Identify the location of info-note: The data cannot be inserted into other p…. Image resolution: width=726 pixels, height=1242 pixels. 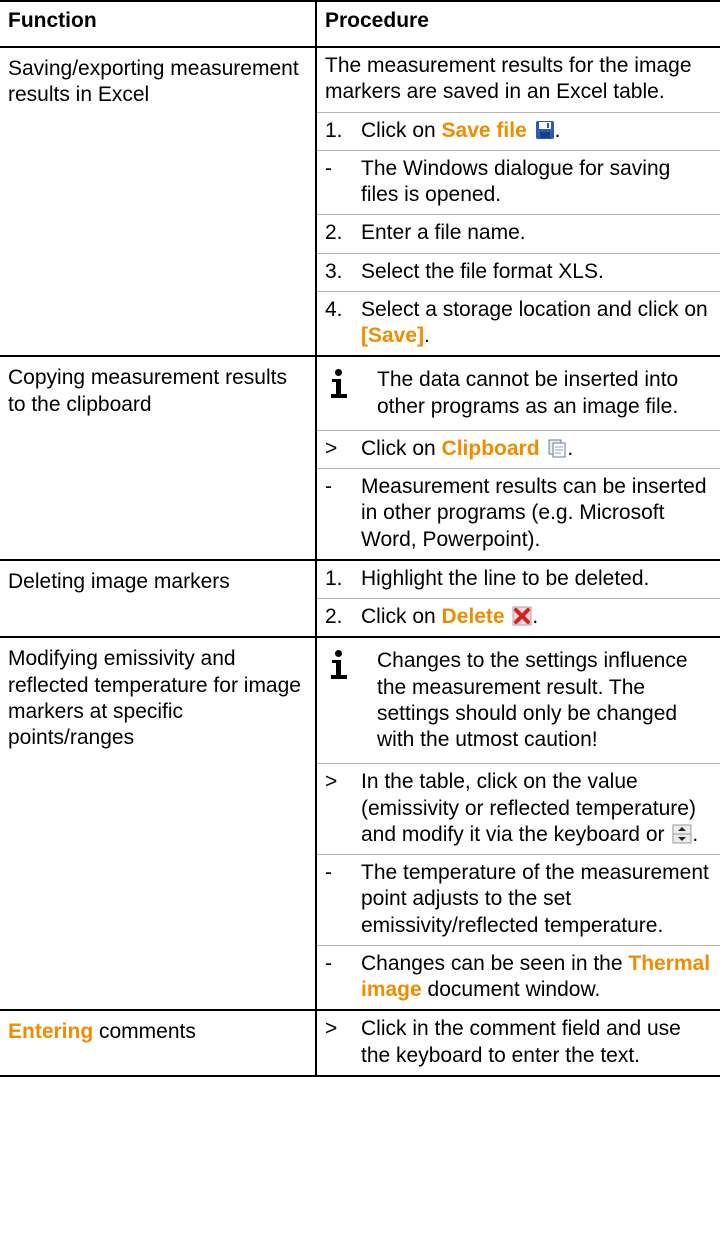
(518, 394).